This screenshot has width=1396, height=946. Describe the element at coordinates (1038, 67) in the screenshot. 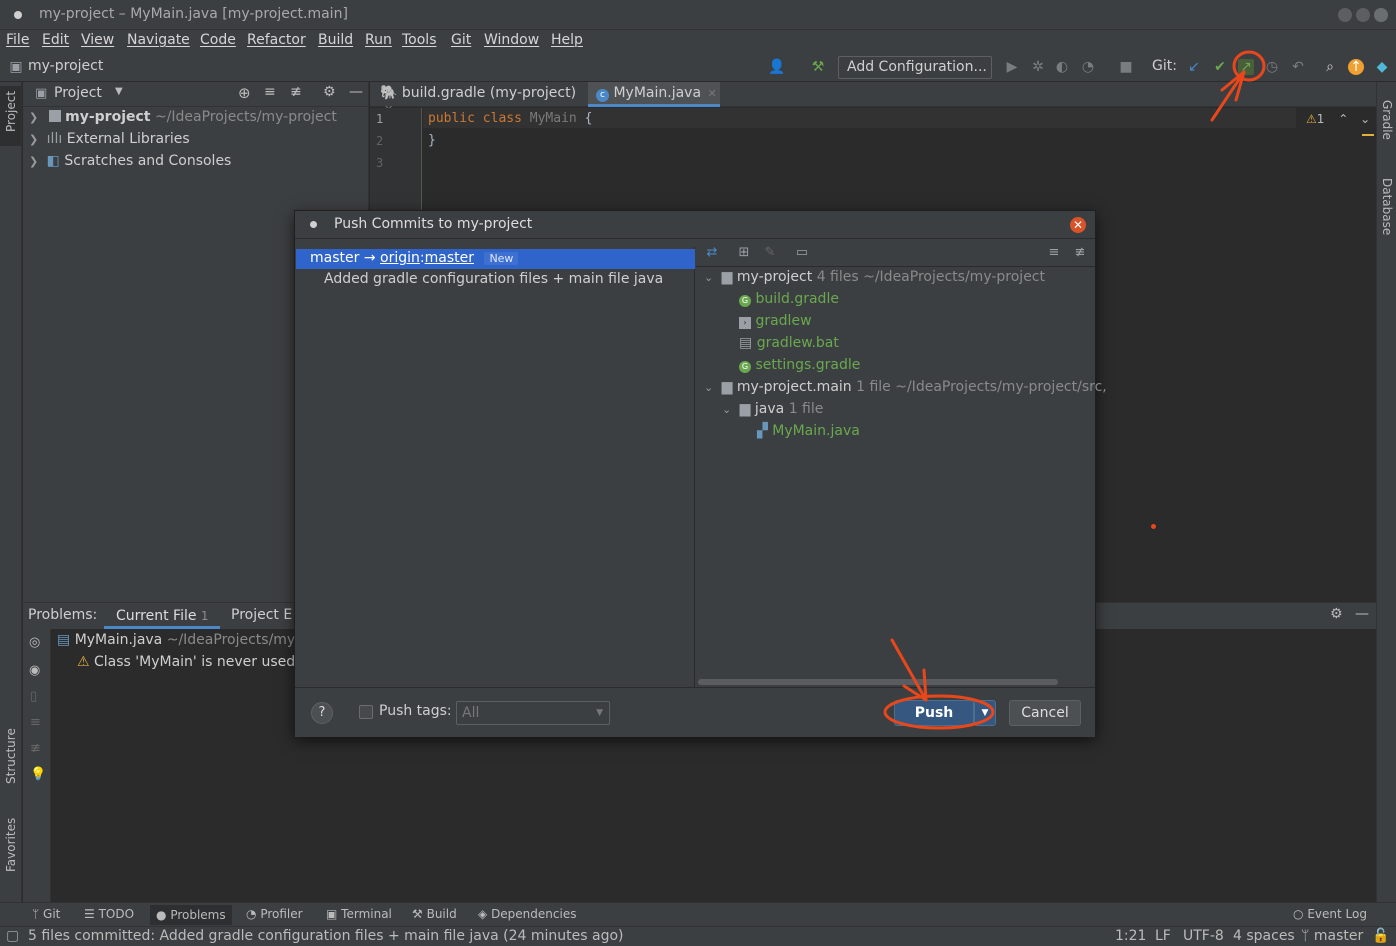

I see `debug-icon: ✲` at that location.